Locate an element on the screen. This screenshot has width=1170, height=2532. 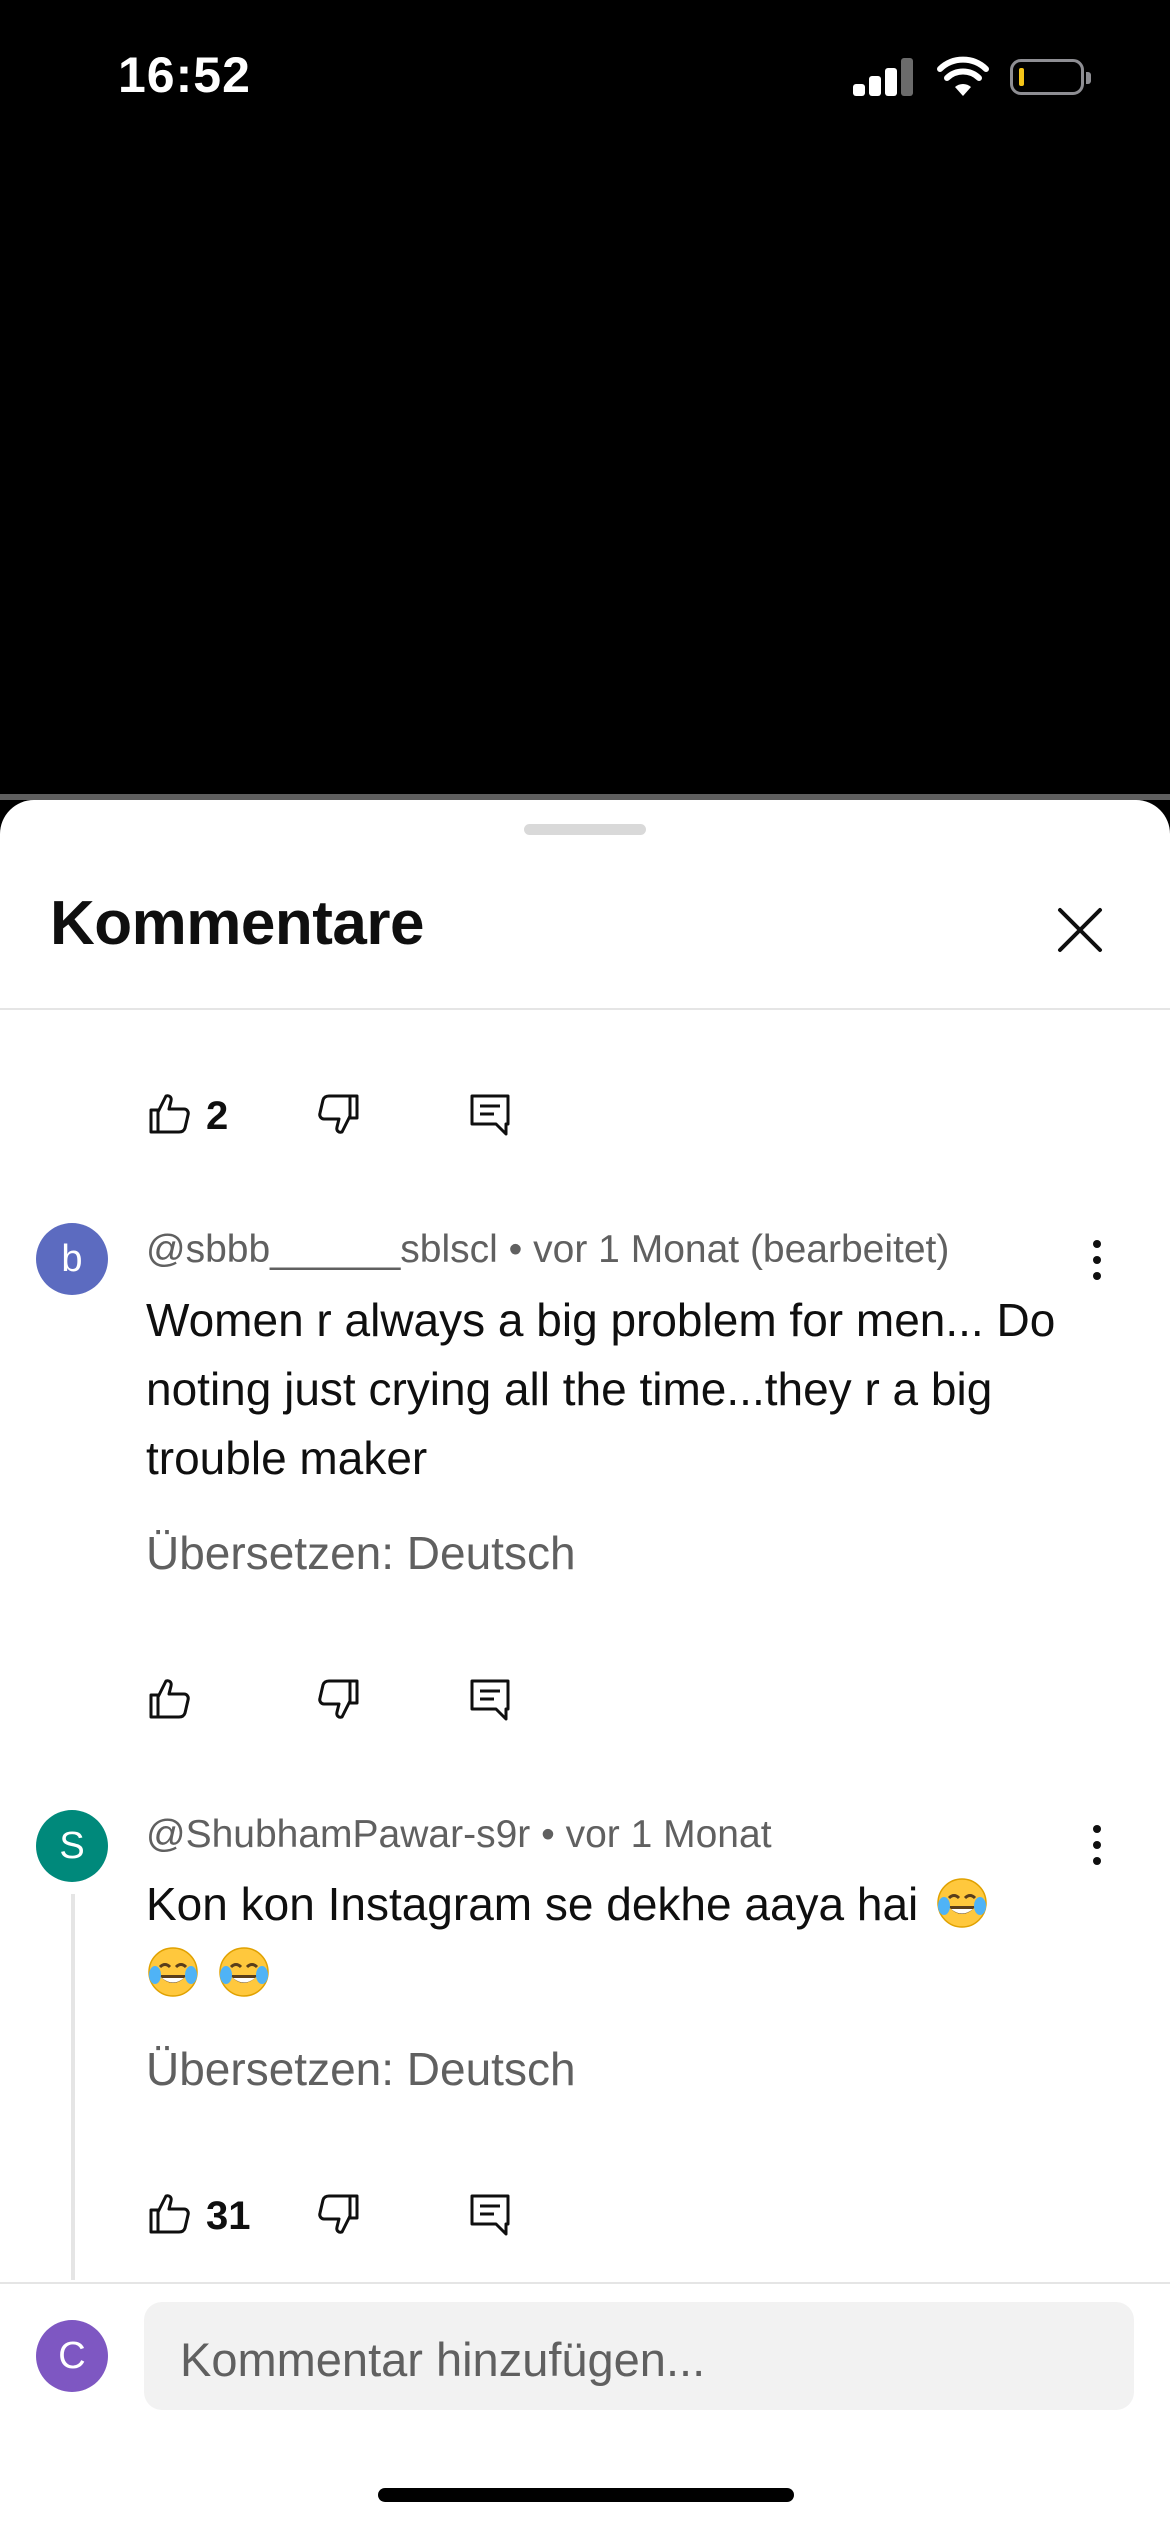
comment-actions is located at coordinates (346, 1705).